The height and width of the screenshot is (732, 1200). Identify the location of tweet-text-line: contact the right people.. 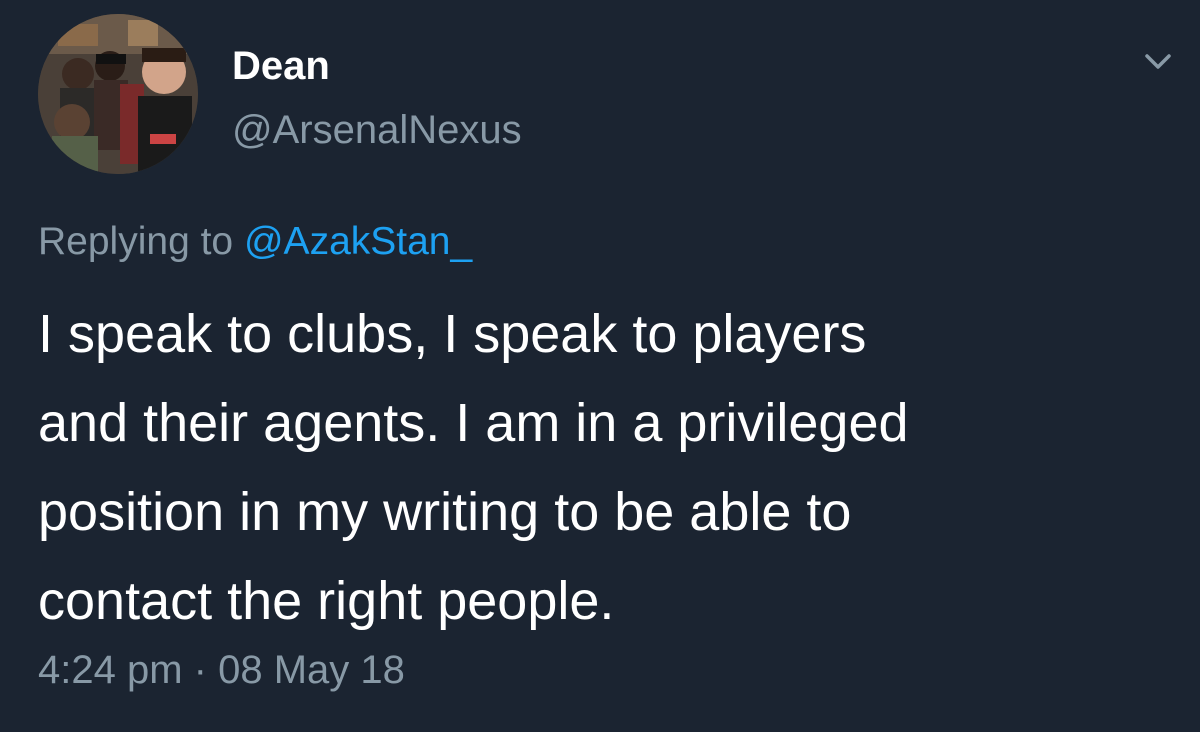
(326, 601).